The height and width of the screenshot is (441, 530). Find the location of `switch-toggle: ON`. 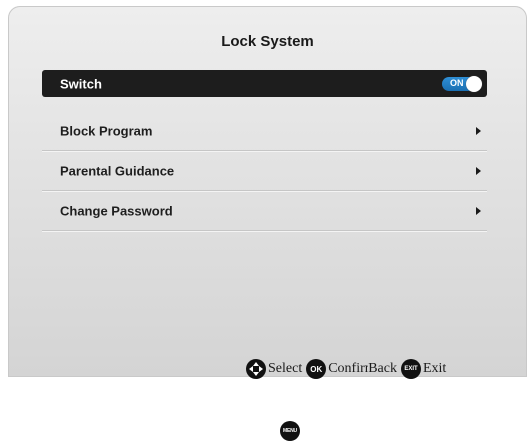

switch-toggle: ON is located at coordinates (462, 83).